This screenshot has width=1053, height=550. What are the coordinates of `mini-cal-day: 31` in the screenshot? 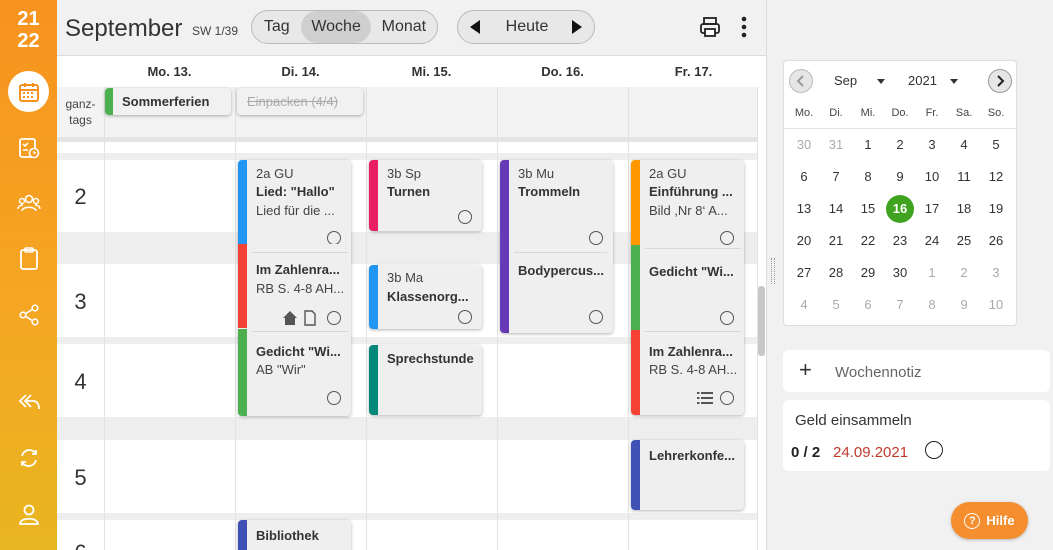 It's located at (836, 145).